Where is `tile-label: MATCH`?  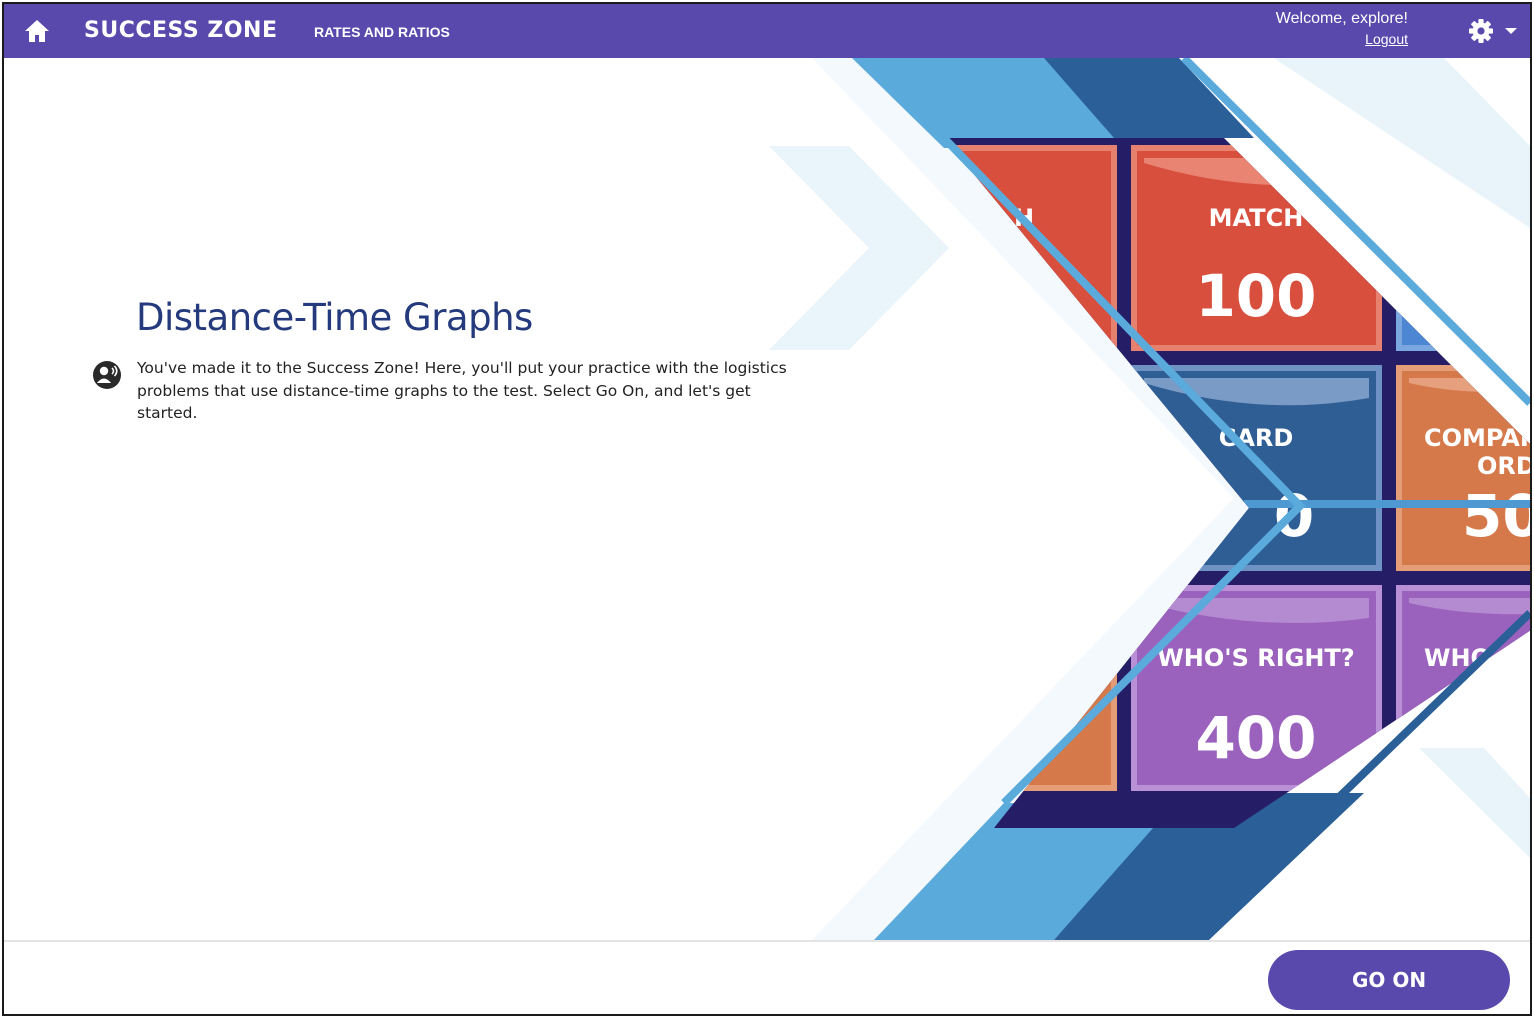
tile-label: MATCH is located at coordinates (1256, 218).